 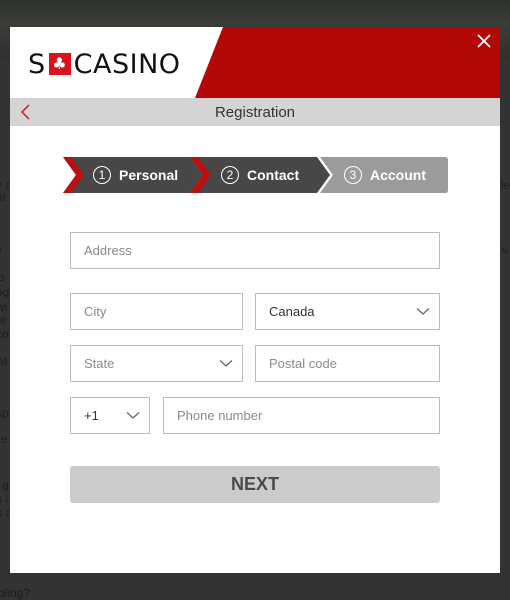 I want to click on city-input: City, so click(x=156, y=311).